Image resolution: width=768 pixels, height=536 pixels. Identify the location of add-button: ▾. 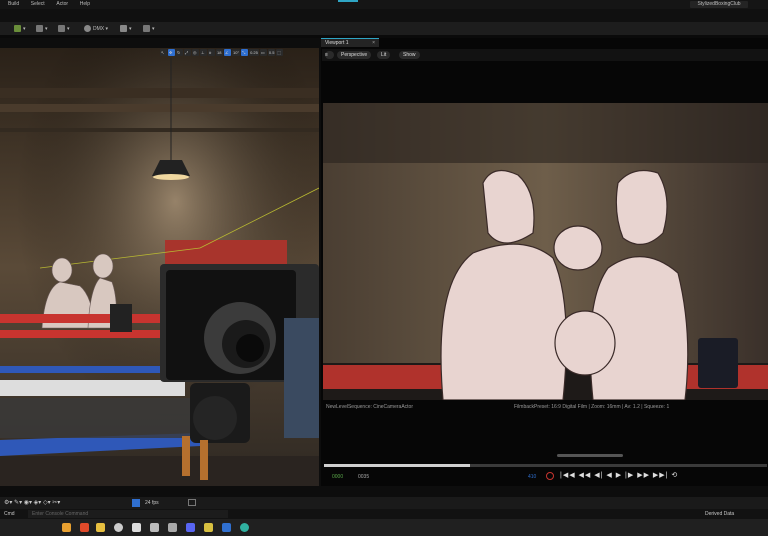
(20, 29).